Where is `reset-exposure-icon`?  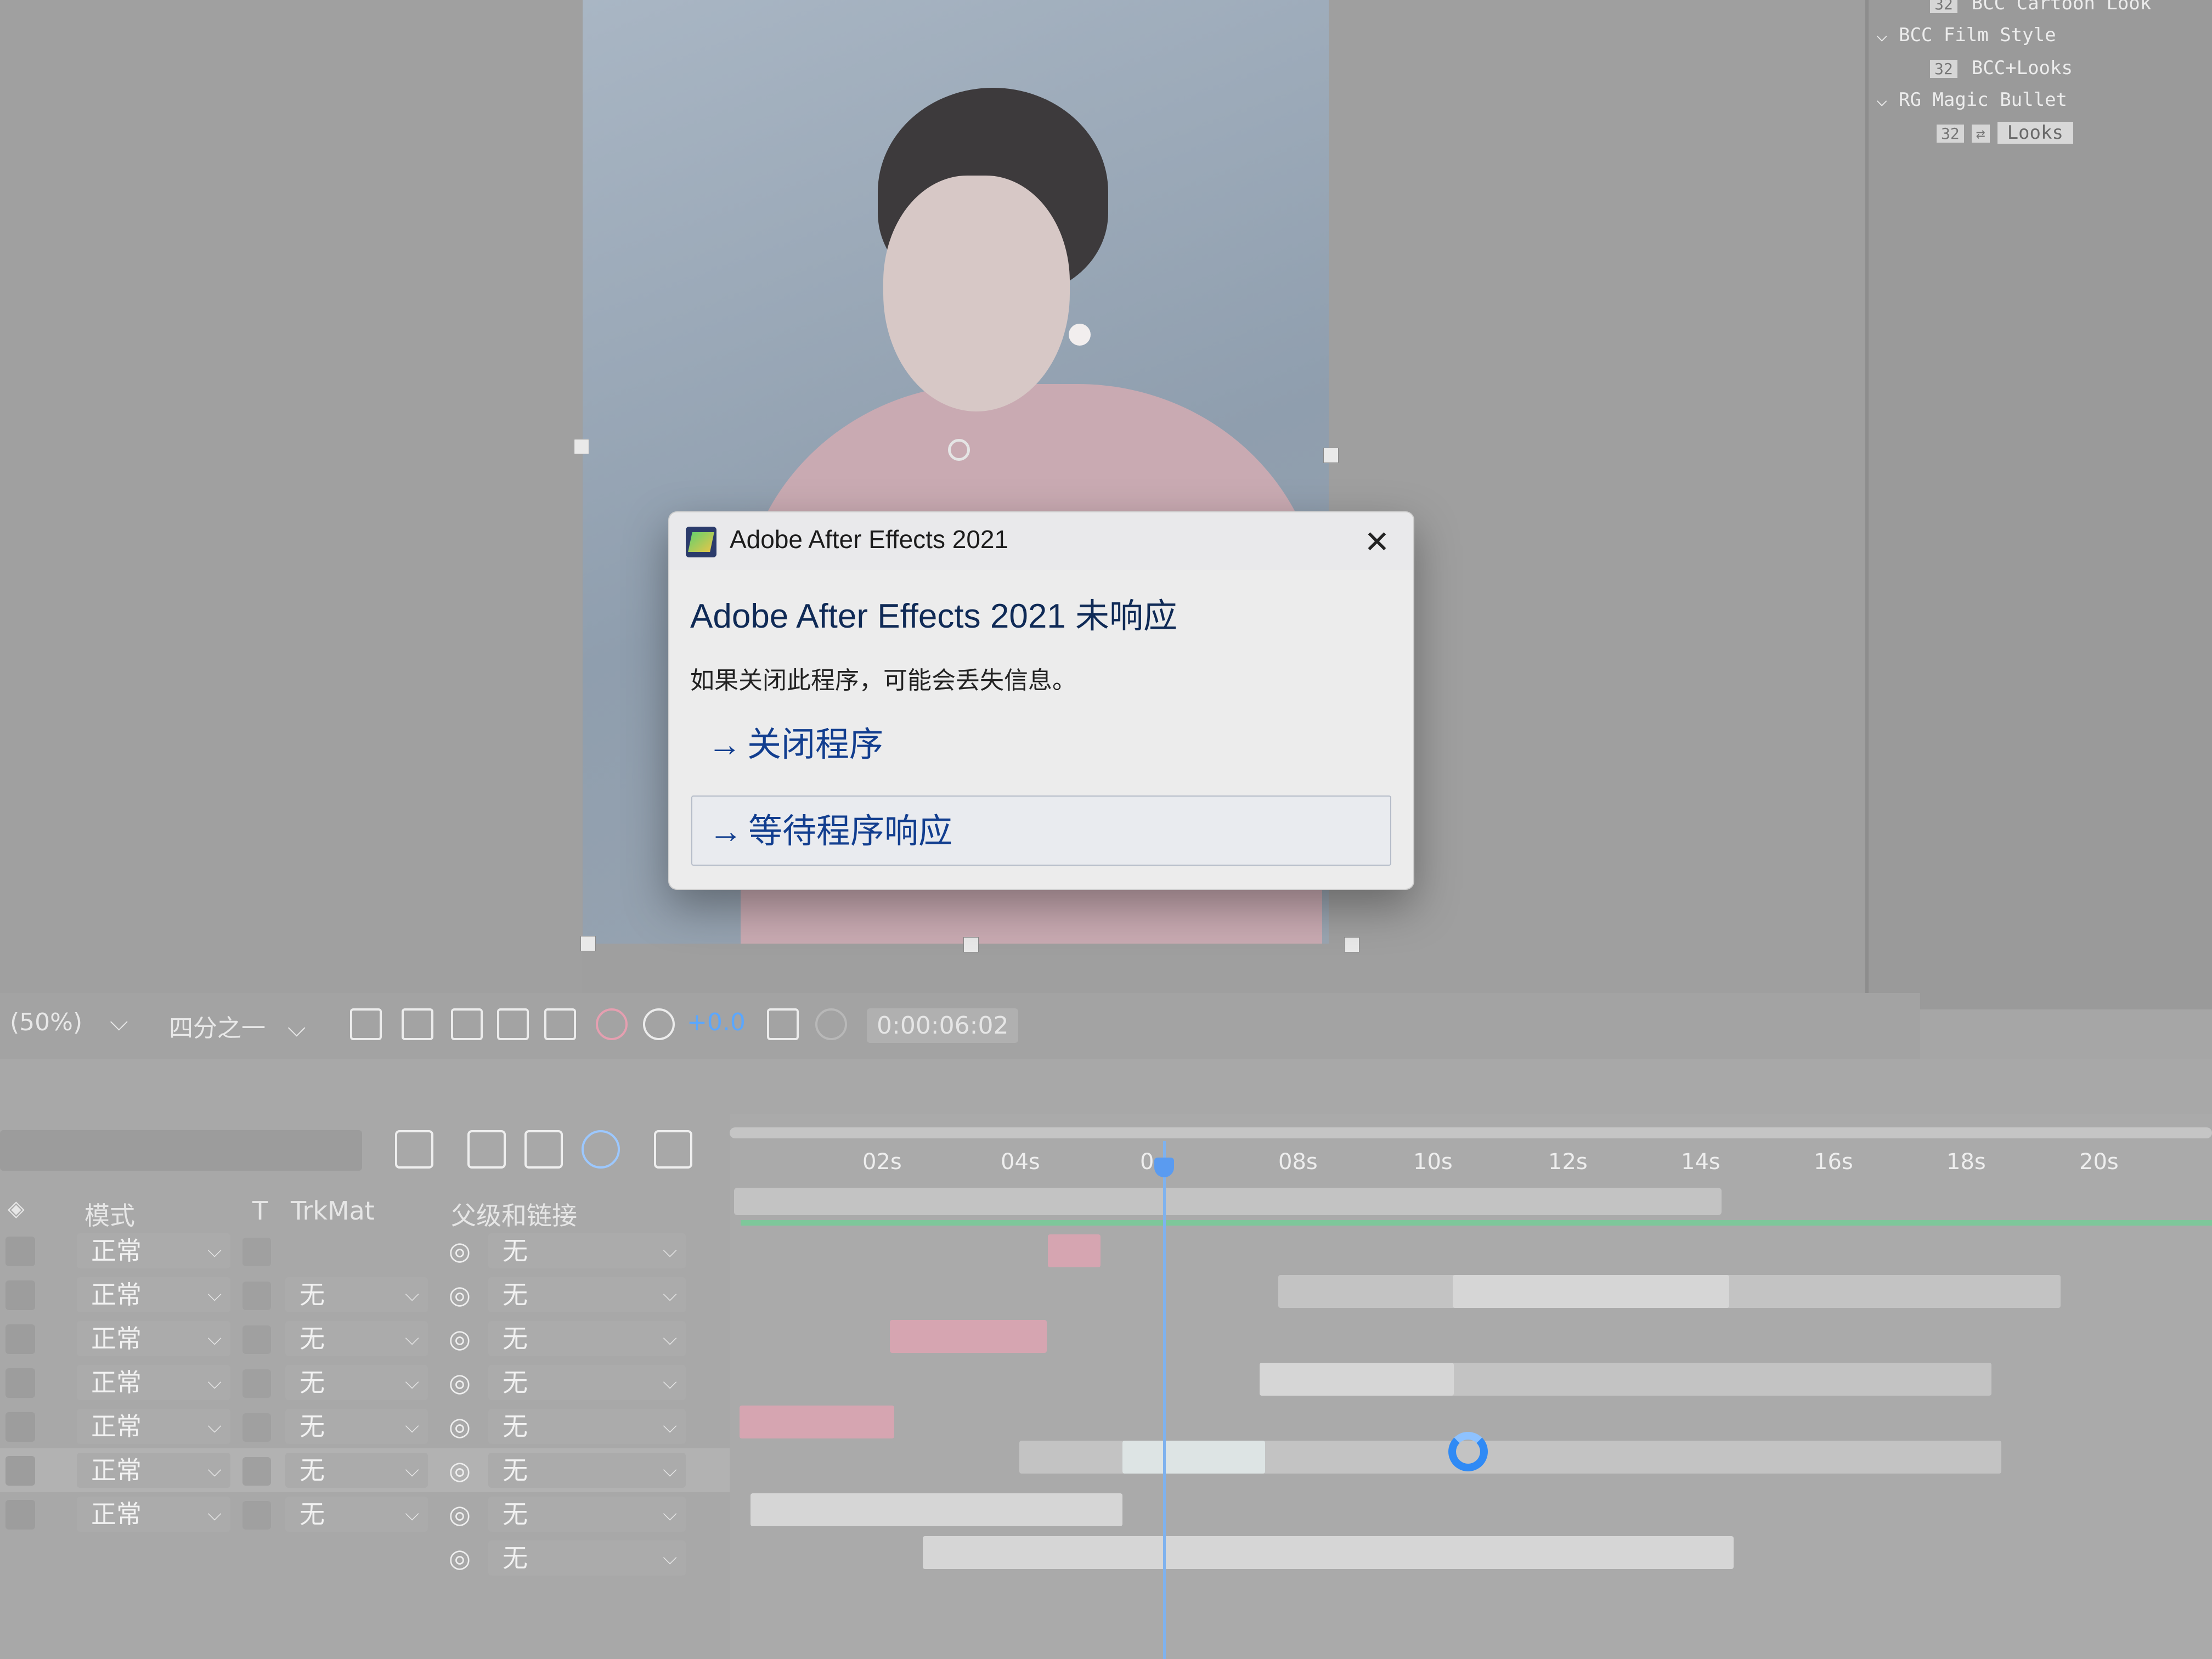
reset-exposure-icon is located at coordinates (659, 1024).